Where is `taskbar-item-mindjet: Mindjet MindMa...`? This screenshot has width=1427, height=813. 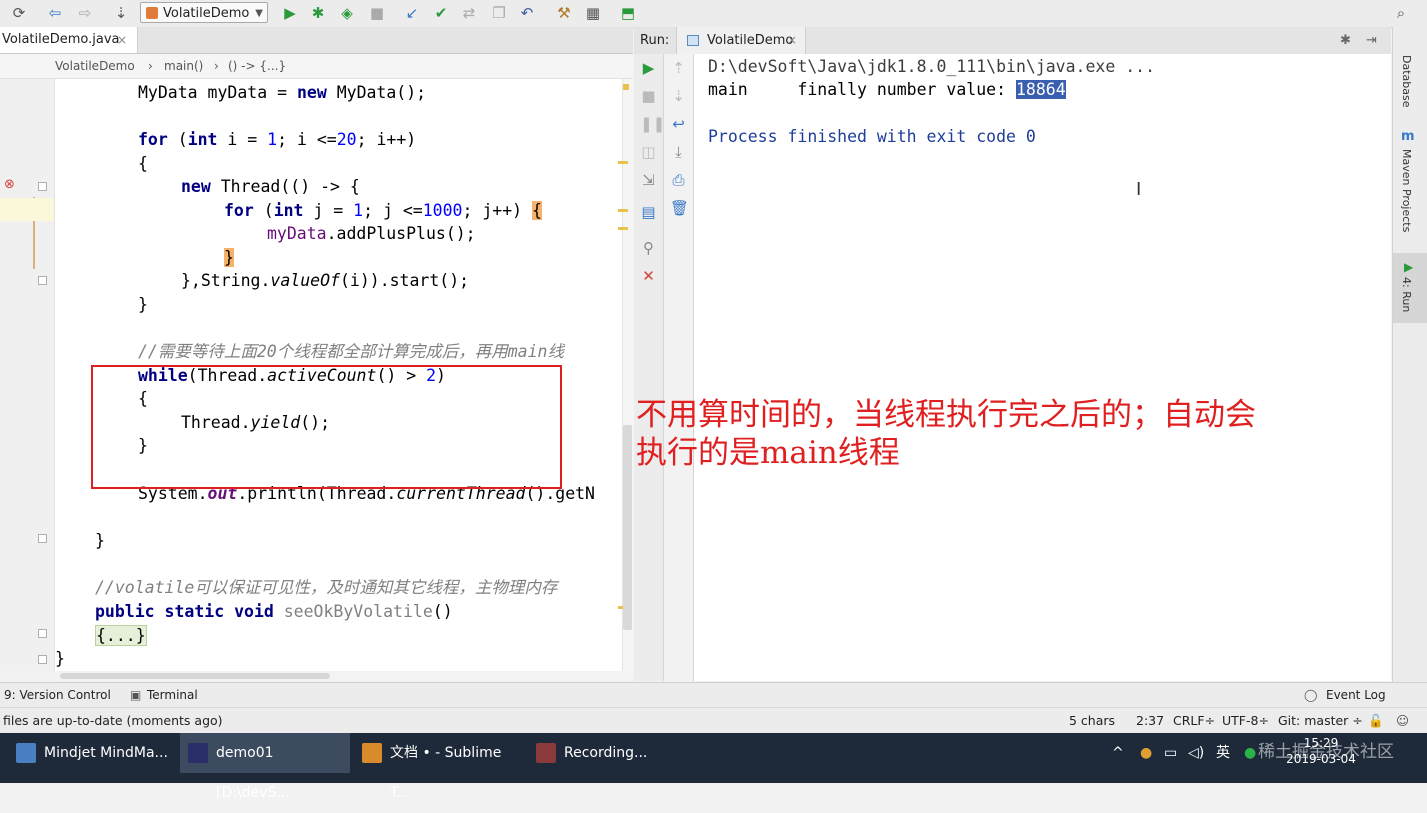
taskbar-item-mindjet: Mindjet MindMa... is located at coordinates (92, 753).